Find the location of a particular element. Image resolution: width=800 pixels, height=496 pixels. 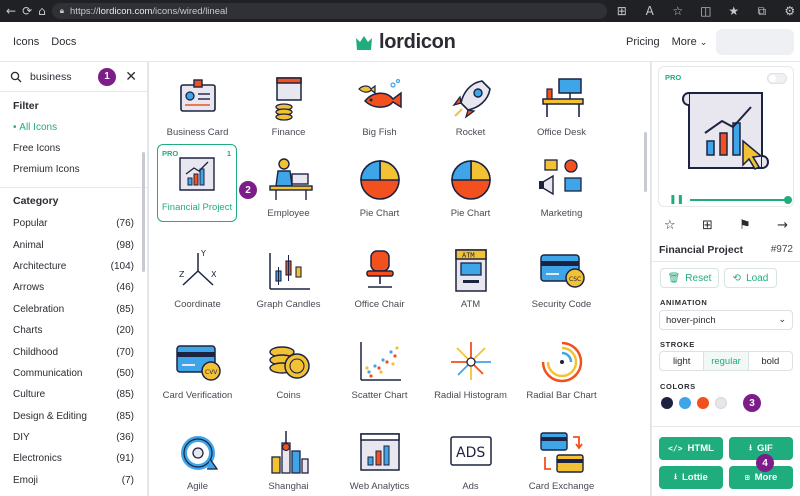

nav-docs: Docs is located at coordinates (63, 42).